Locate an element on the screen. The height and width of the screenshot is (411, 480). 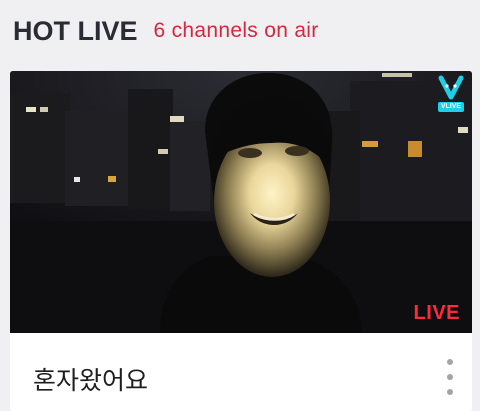
v-heart-icon is located at coordinates (451, 87).